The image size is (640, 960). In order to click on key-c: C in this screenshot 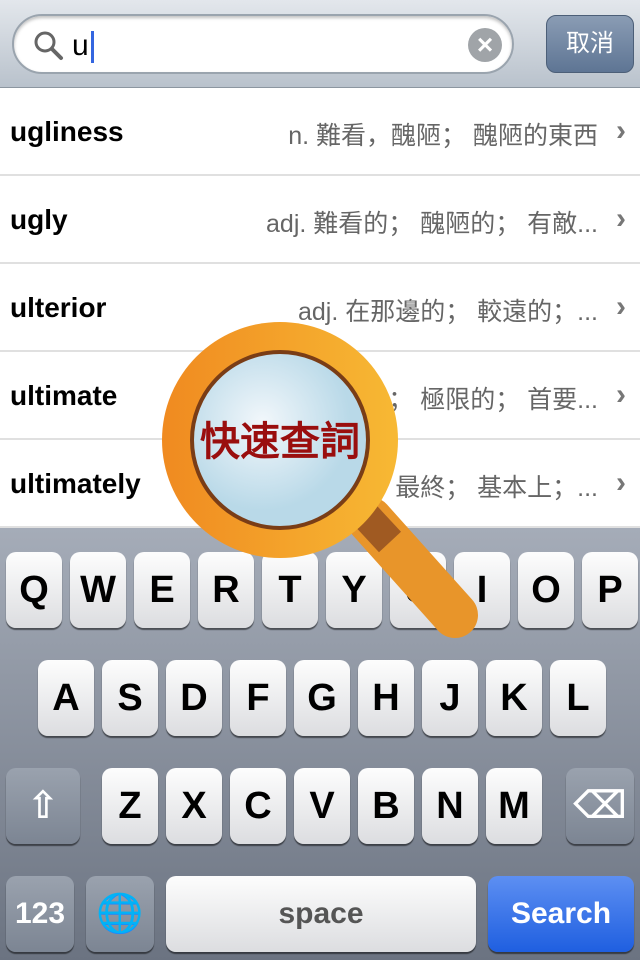, I will do `click(258, 806)`.